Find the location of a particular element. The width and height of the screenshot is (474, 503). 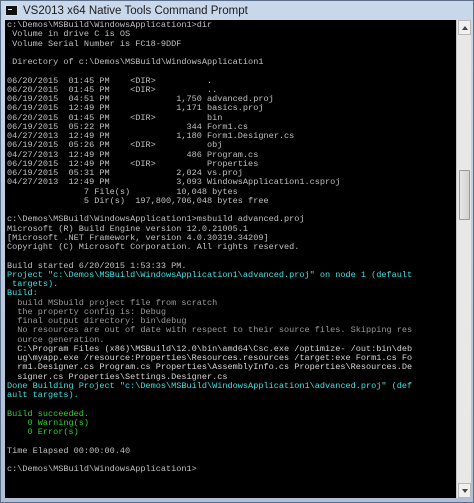

scroll-down-button is located at coordinates (464, 490).